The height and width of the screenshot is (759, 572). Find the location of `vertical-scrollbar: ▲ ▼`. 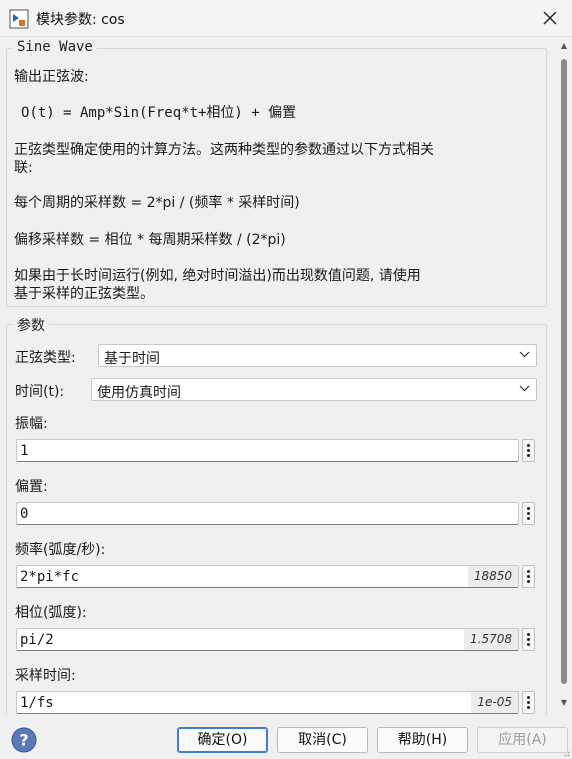

vertical-scrollbar: ▲ ▼ is located at coordinates (564, 376).